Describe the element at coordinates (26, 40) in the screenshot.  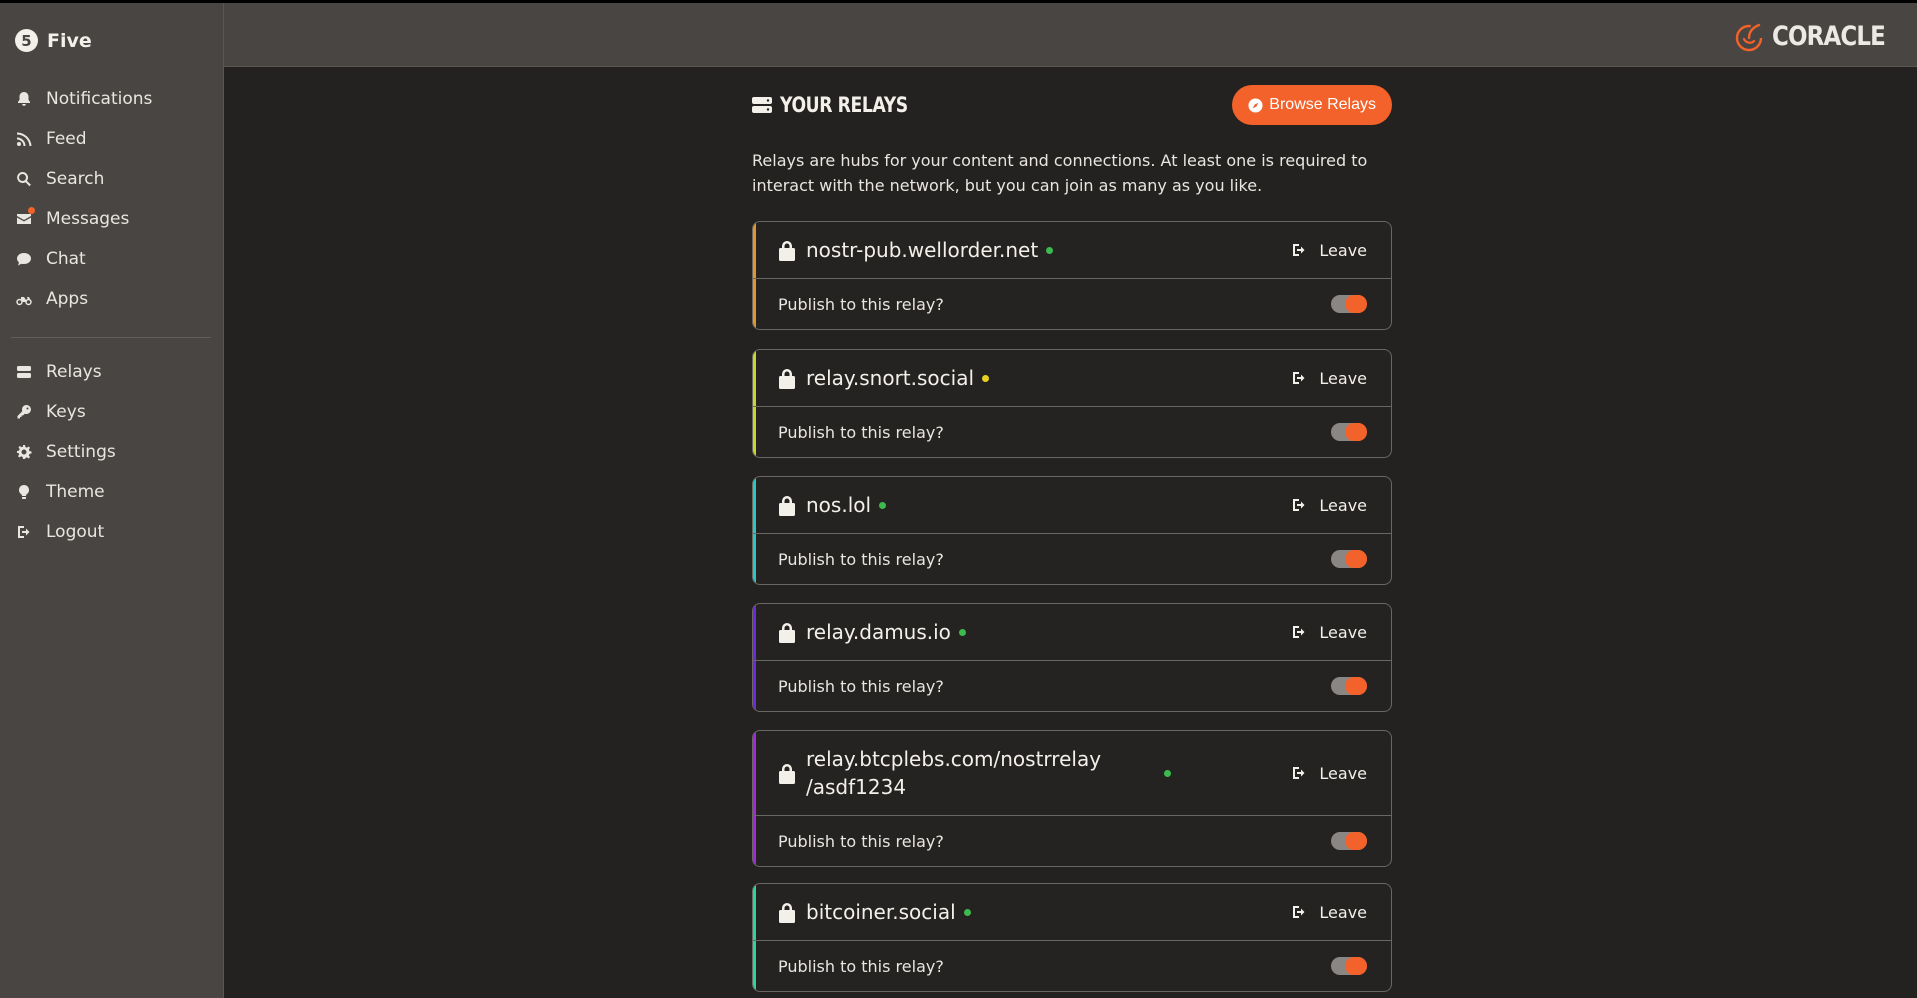
I see `avatar: 5` at that location.